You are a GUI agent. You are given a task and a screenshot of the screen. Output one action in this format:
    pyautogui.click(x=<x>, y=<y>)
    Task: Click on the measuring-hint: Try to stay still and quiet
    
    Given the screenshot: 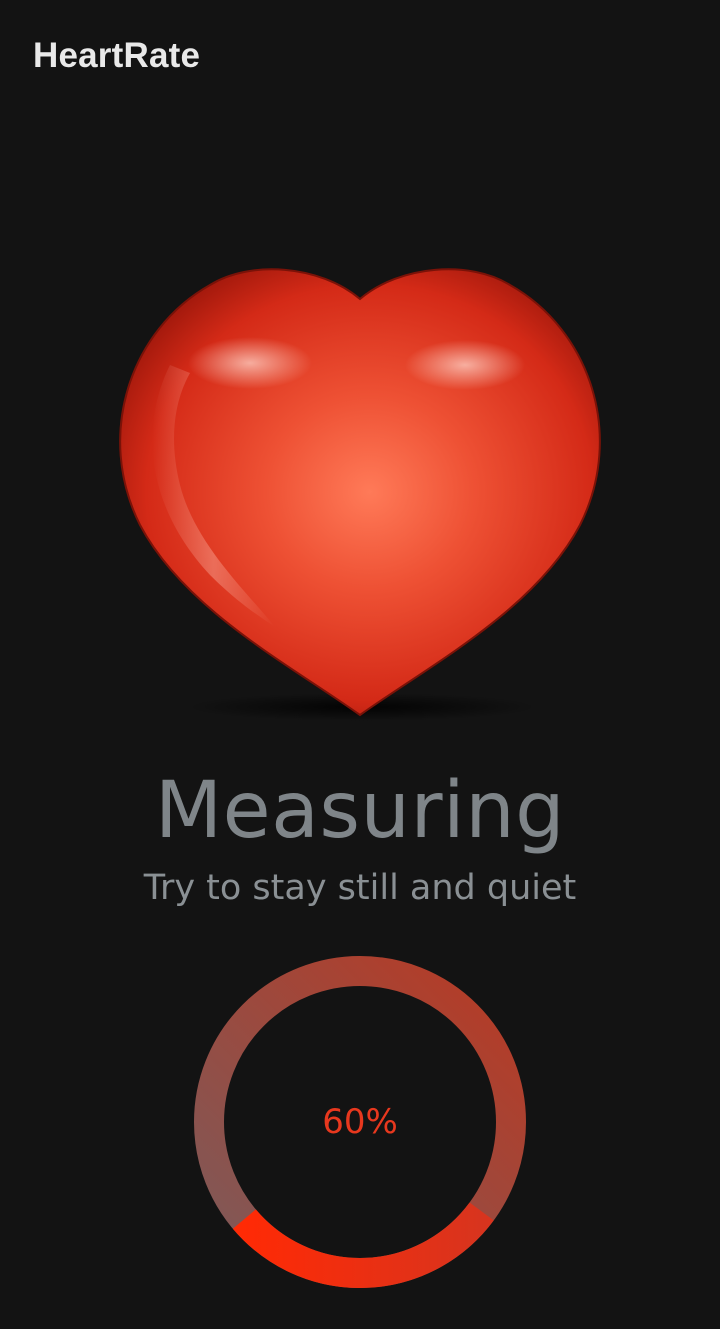 What is the action you would take?
    pyautogui.click(x=360, y=888)
    